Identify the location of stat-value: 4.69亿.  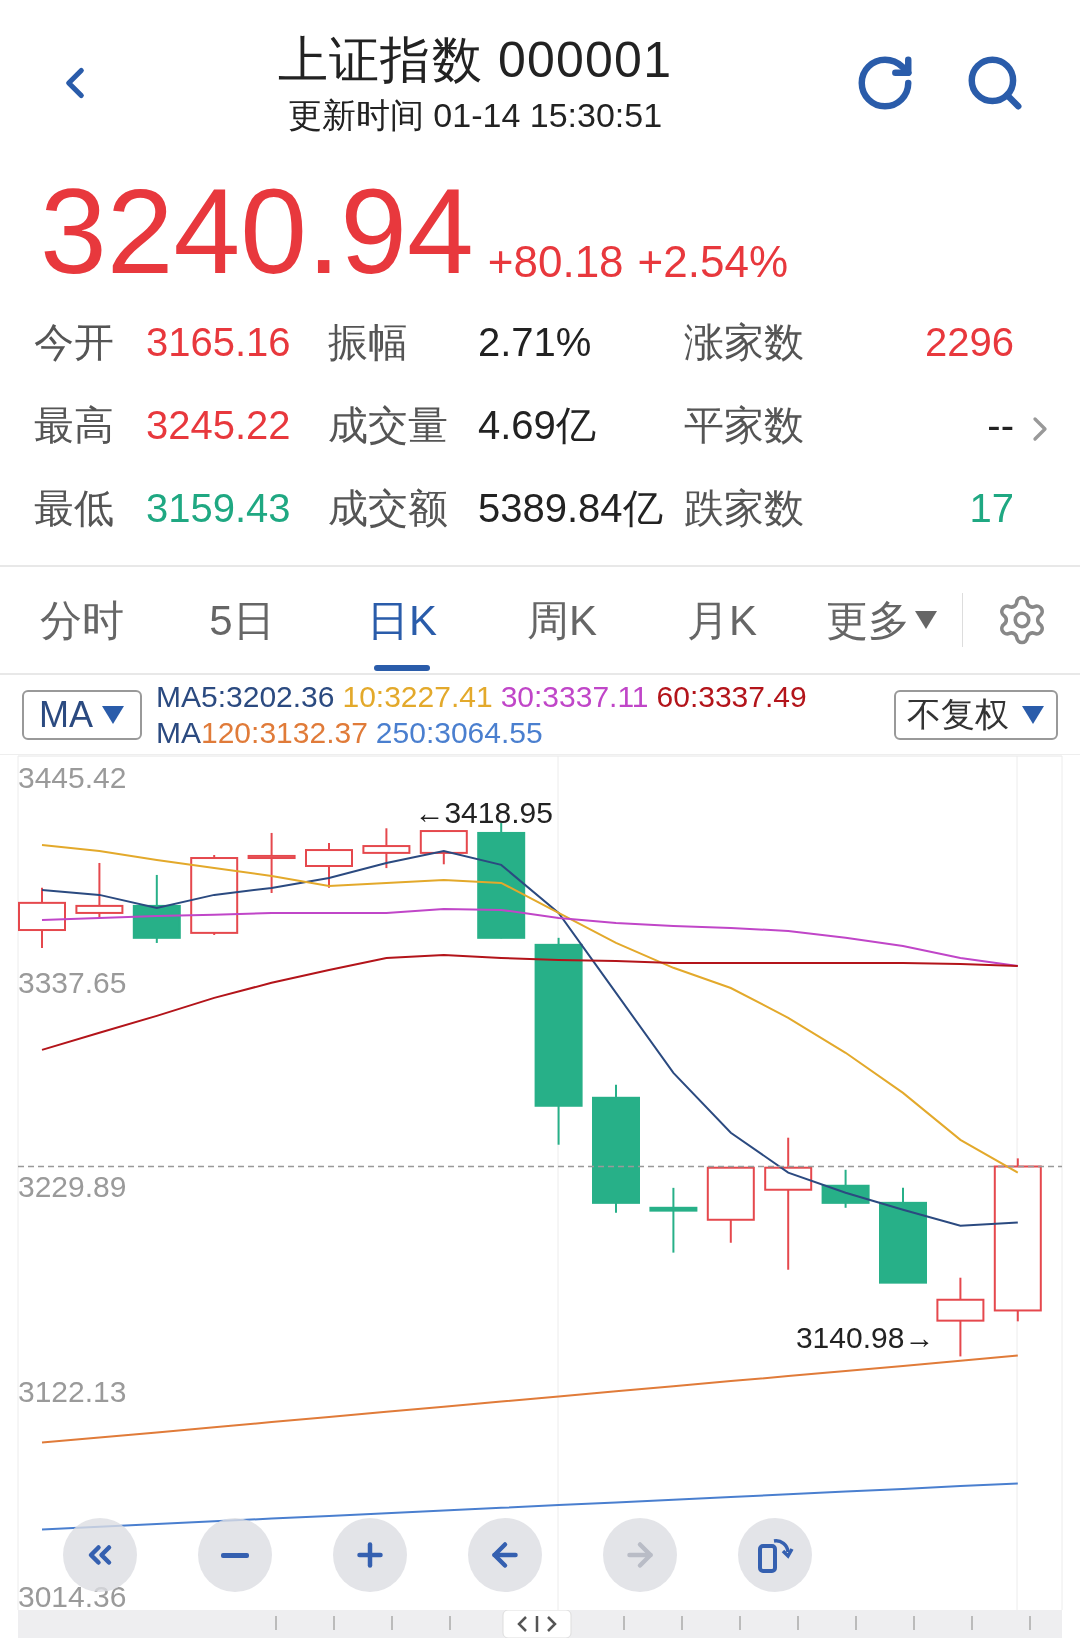
(537, 425).